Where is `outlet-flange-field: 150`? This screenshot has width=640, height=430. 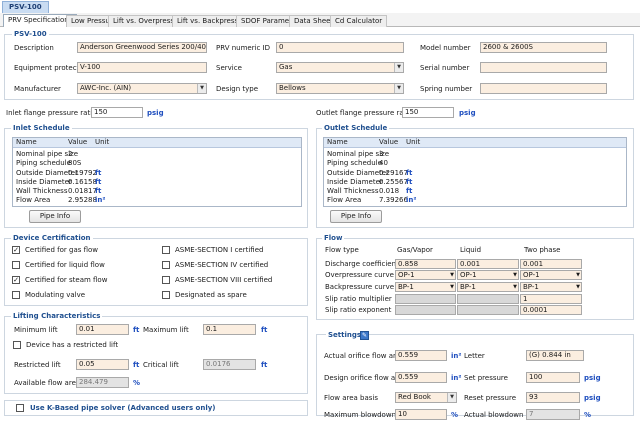
outlet-flange-field: 150 is located at coordinates (428, 112).